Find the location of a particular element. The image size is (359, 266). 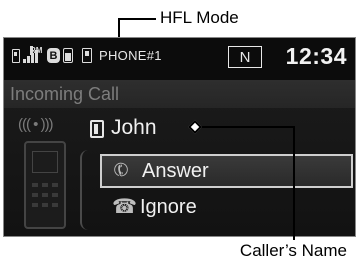

phone-battery-icon is located at coordinates (16, 55).